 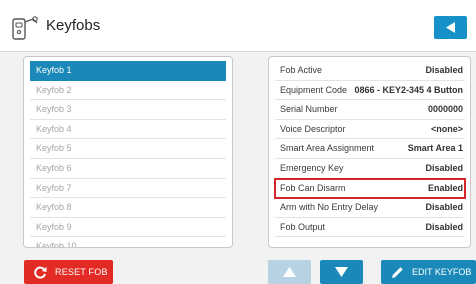 What do you see at coordinates (301, 70) in the screenshot?
I see `property-label: Fob Active` at bounding box center [301, 70].